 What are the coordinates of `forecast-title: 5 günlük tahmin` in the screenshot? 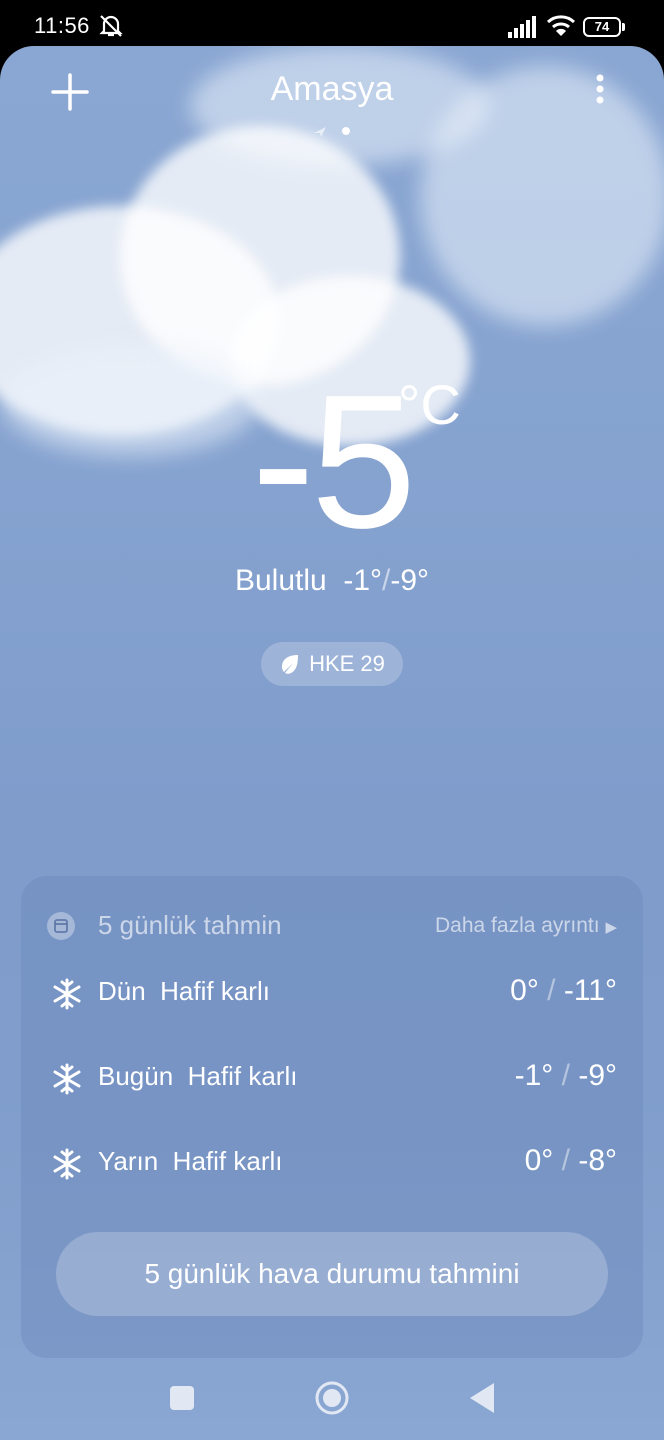 It's located at (190, 925).